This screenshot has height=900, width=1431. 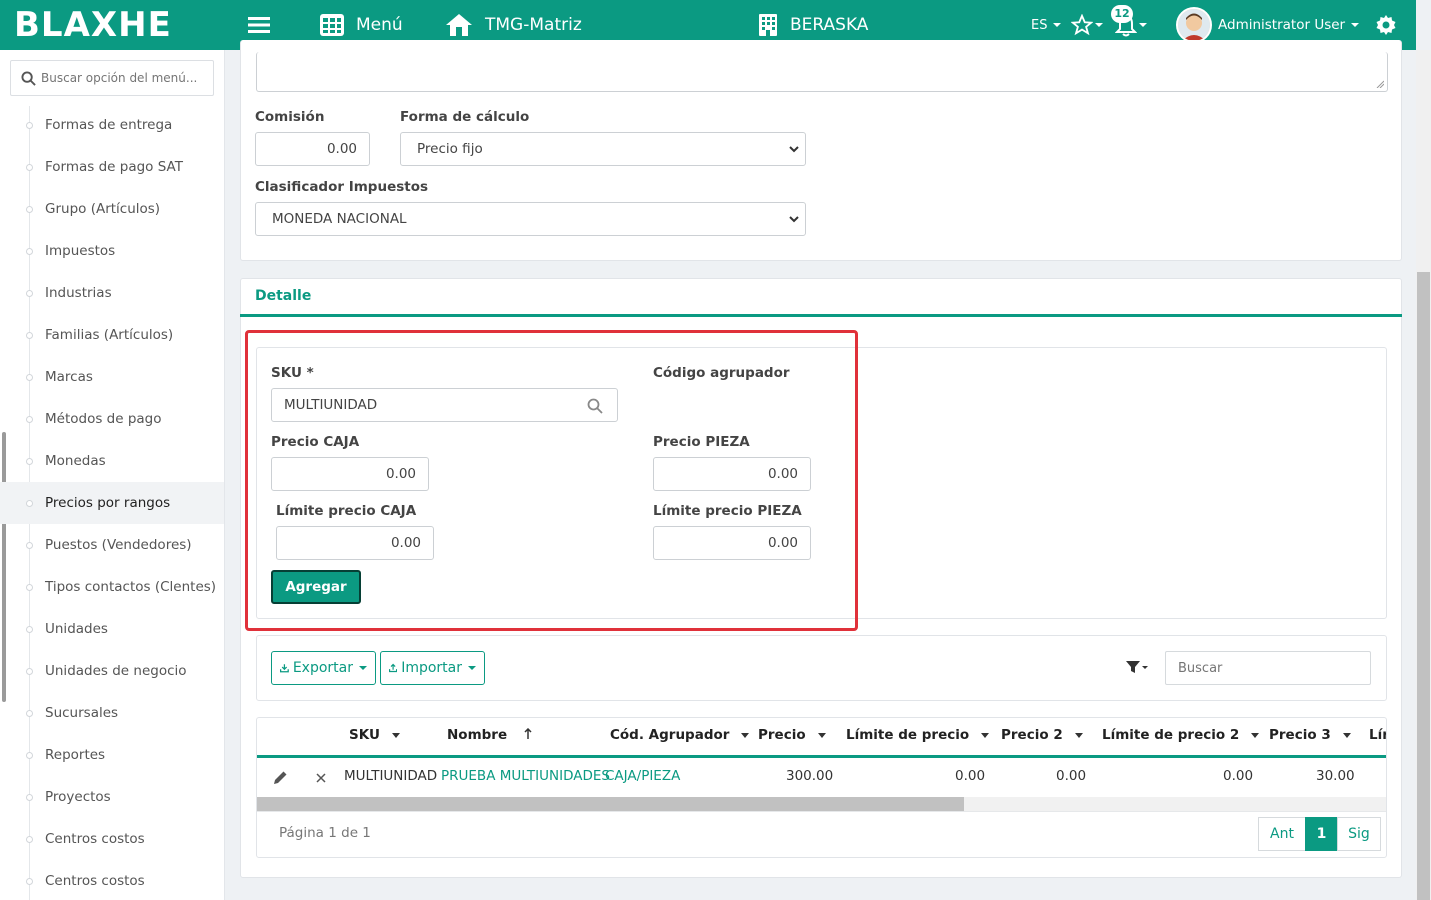 What do you see at coordinates (1310, 735) in the screenshot?
I see `col-precio-3: Precio 3` at bounding box center [1310, 735].